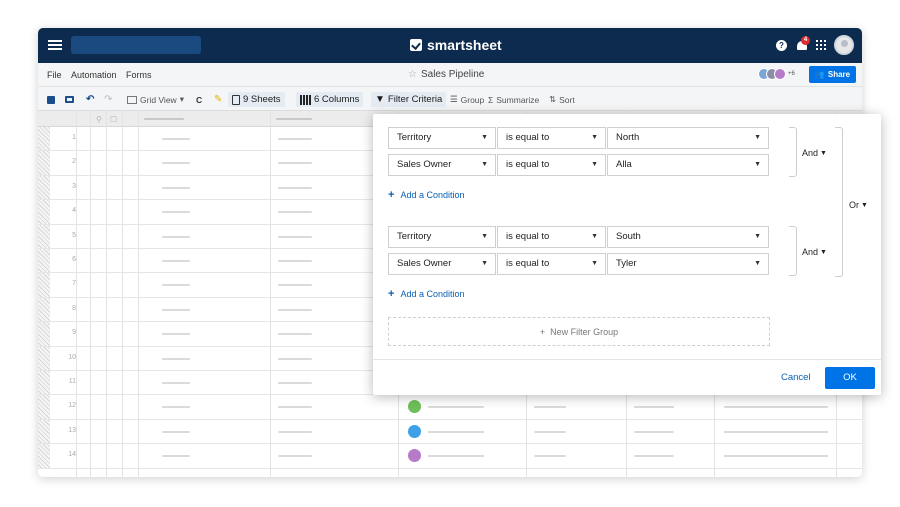 This screenshot has height=507, width=900. I want to click on notifications-icon: 4, so click(803, 44).